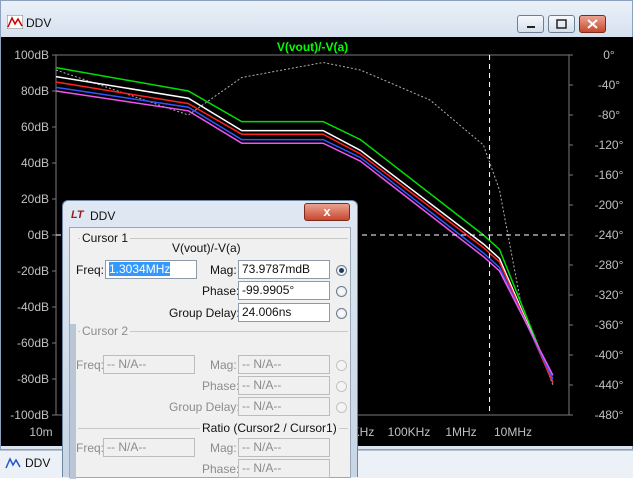 This screenshot has width=633, height=488. What do you see at coordinates (140, 269) in the screenshot?
I see `cursor1-freq-value: 1.3034MHz` at bounding box center [140, 269].